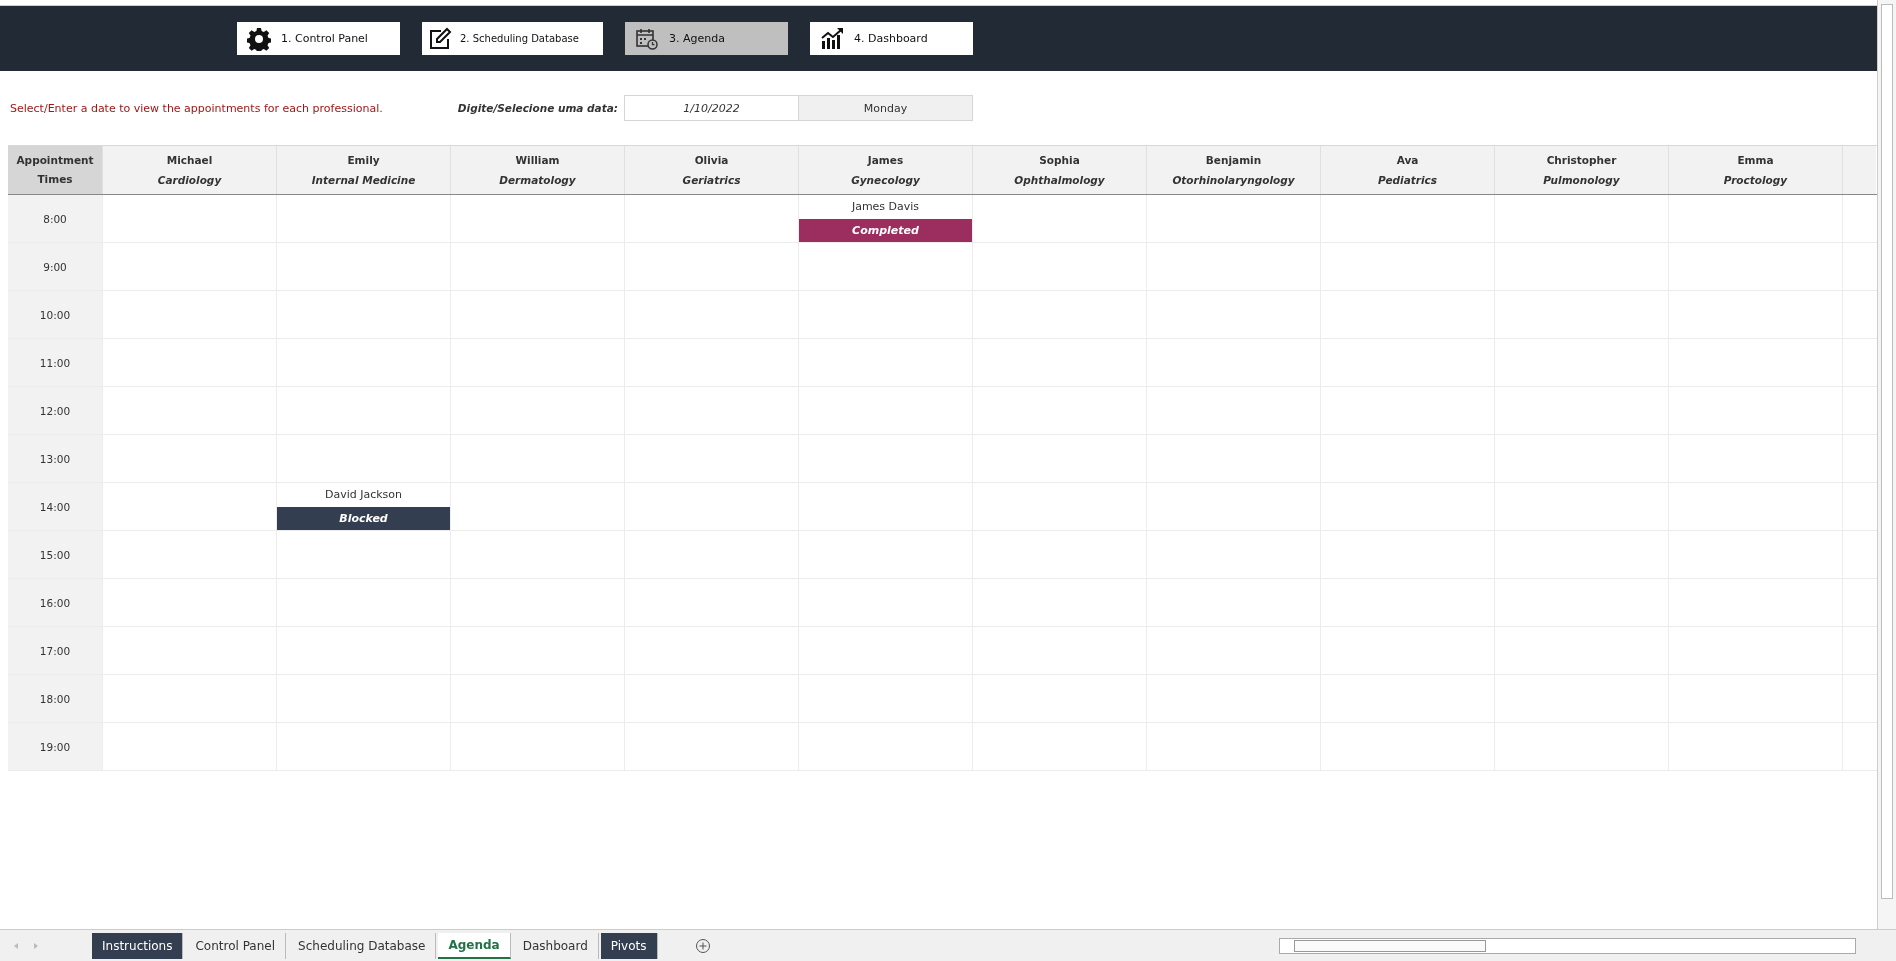 The height and width of the screenshot is (961, 1896). I want to click on add-sheet-icon, so click(702, 945).